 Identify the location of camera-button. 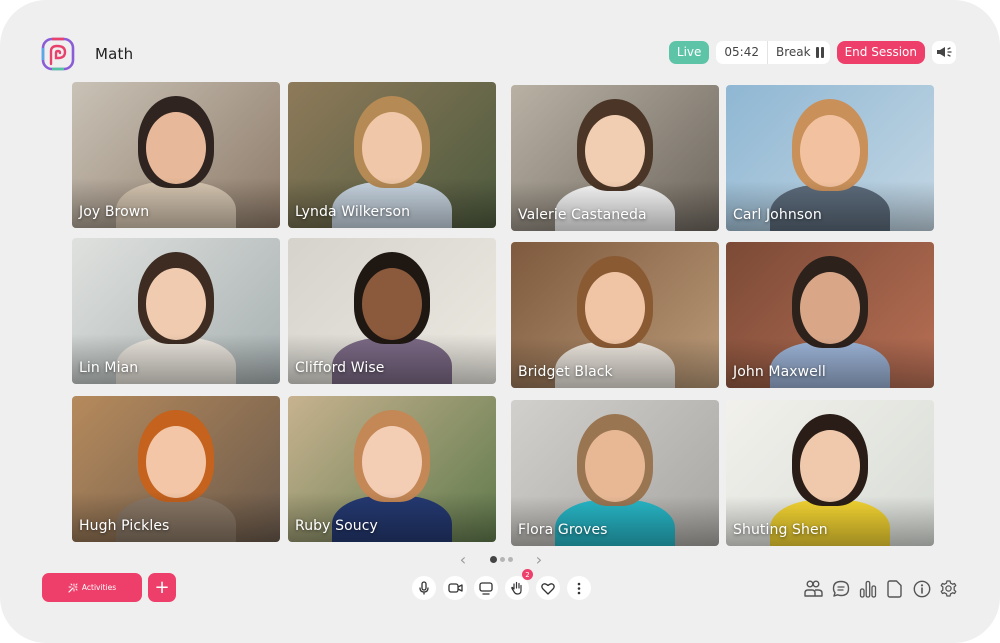
(455, 588).